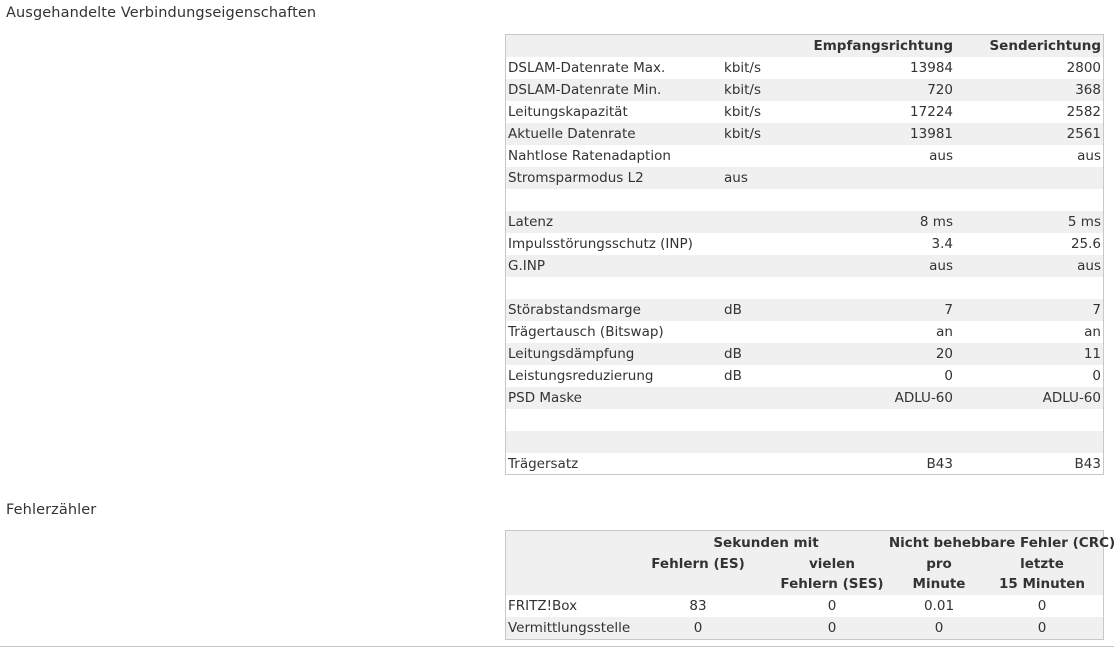 Image resolution: width=1114 pixels, height=649 pixels. I want to click on row-tx-value: 25.6, so click(1085, 244).